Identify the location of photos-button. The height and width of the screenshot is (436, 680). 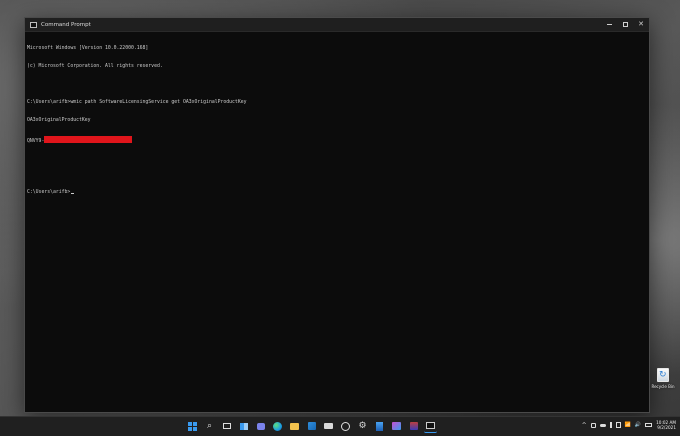
(396, 426).